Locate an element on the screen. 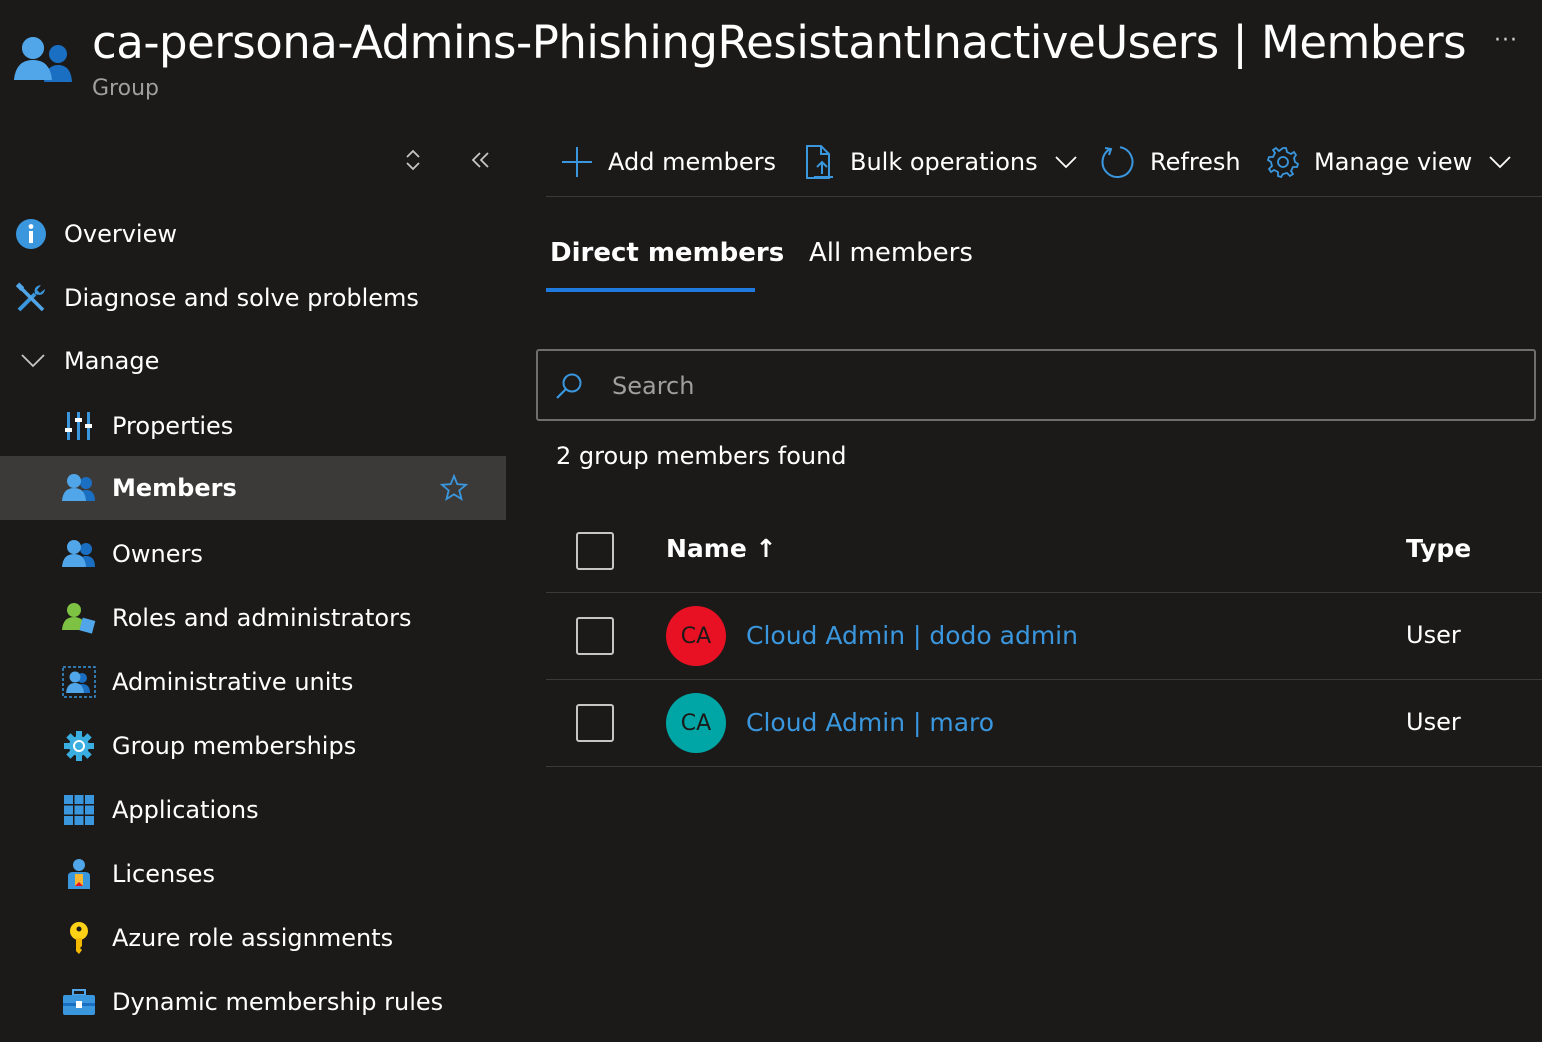 Image resolution: width=1542 pixels, height=1042 pixels. key-icon is located at coordinates (79, 938).